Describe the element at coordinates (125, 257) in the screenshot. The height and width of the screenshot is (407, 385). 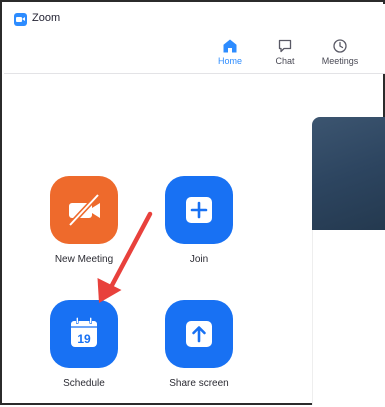
I see `annotation-arrow` at that location.